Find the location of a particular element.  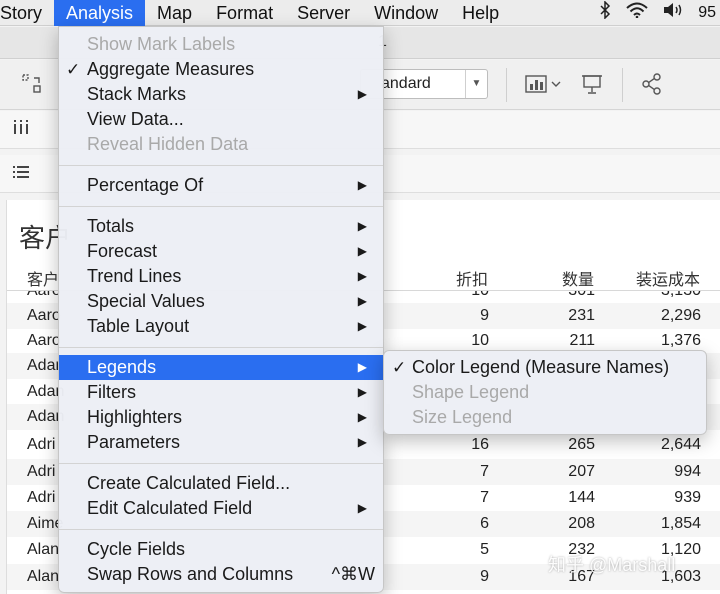

wifi-icon is located at coordinates (637, 12).